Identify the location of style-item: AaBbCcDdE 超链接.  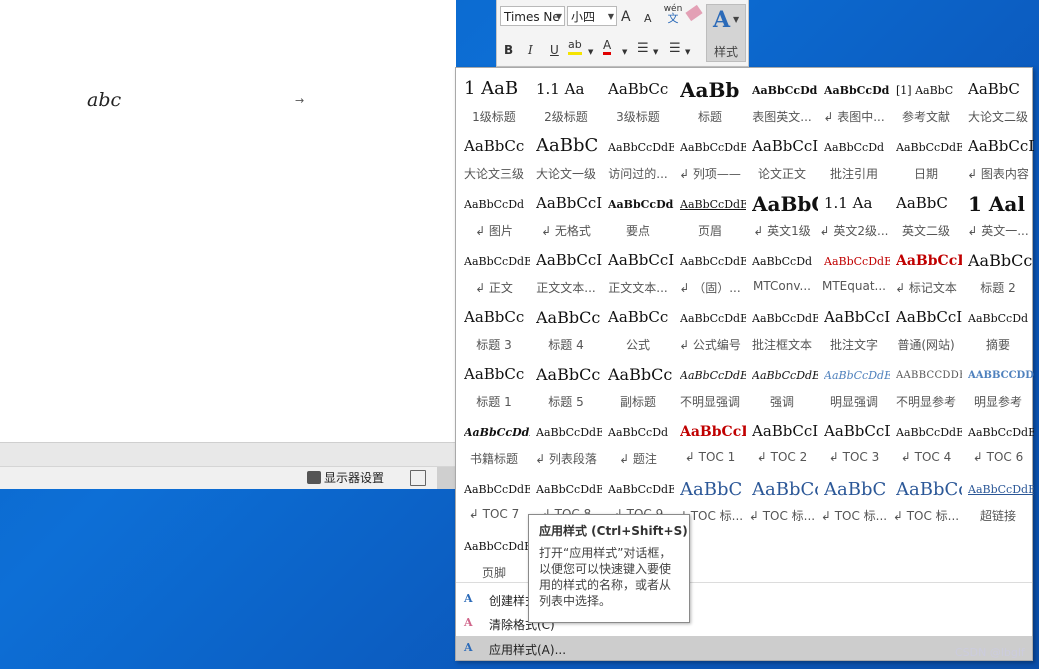
(998, 497).